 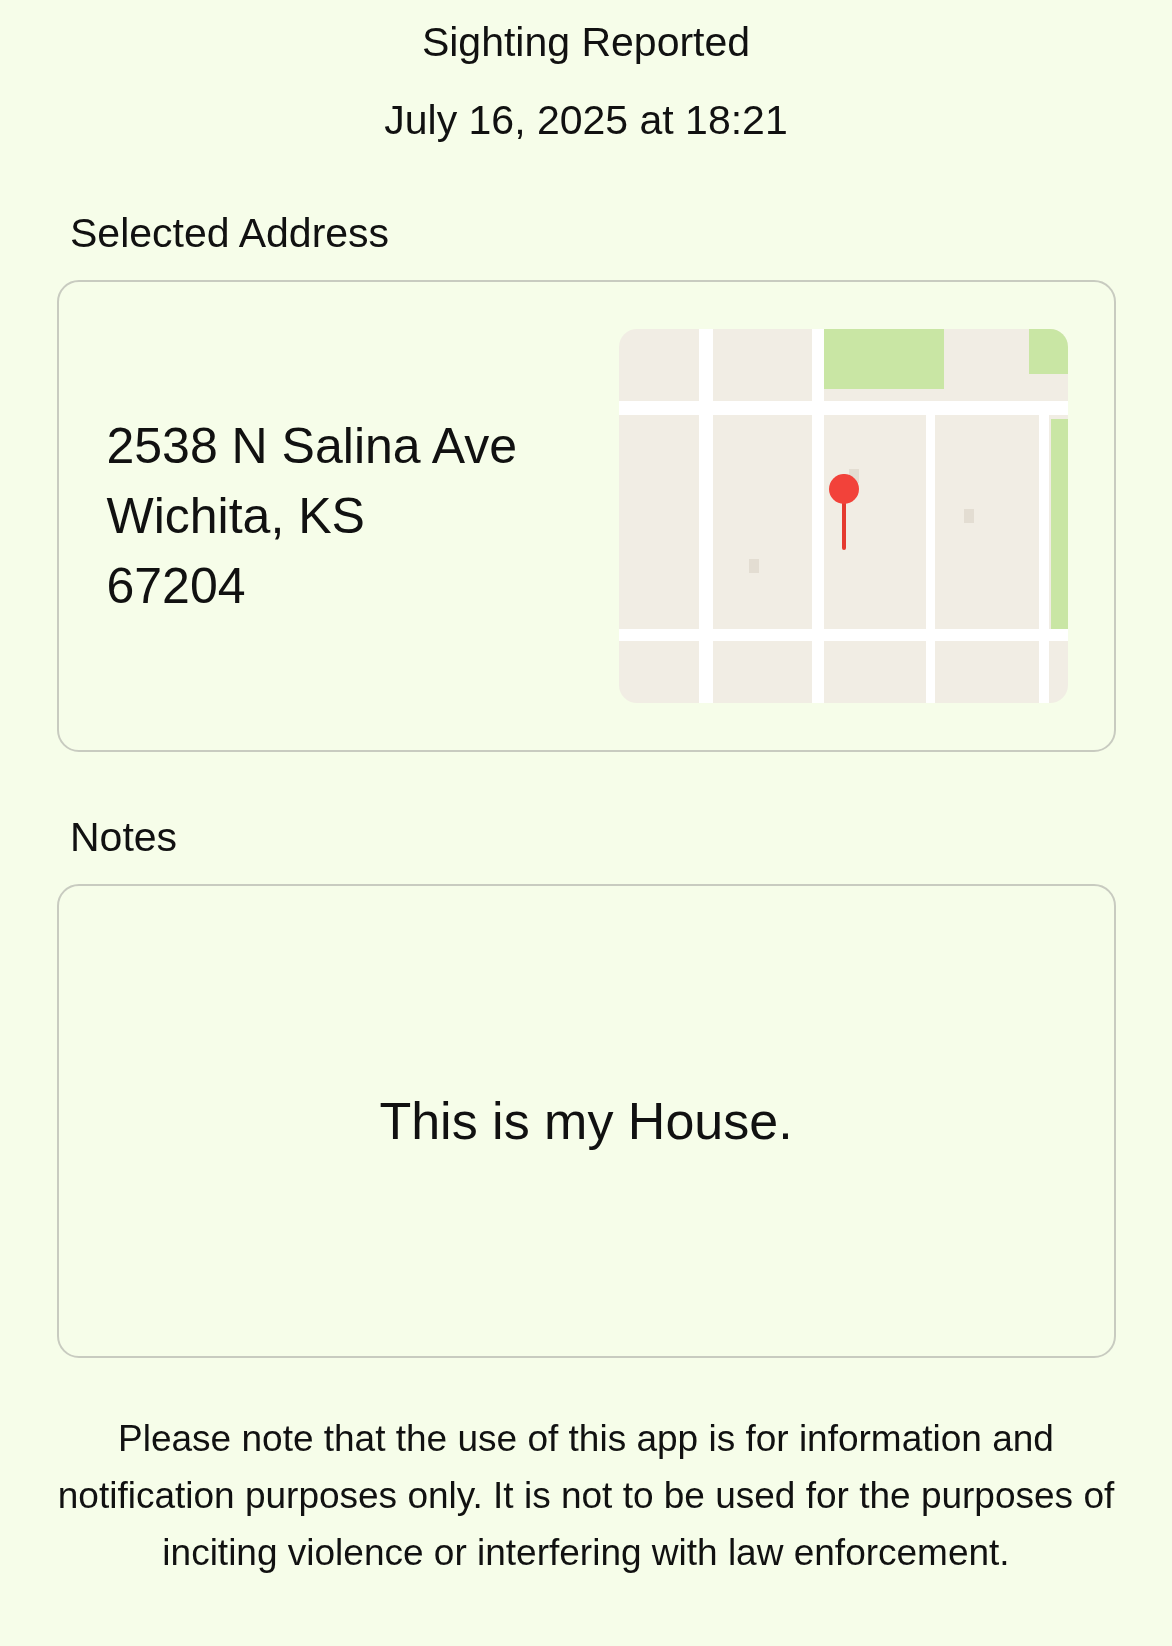 I want to click on notes-text: This is my House., so click(x=586, y=1121).